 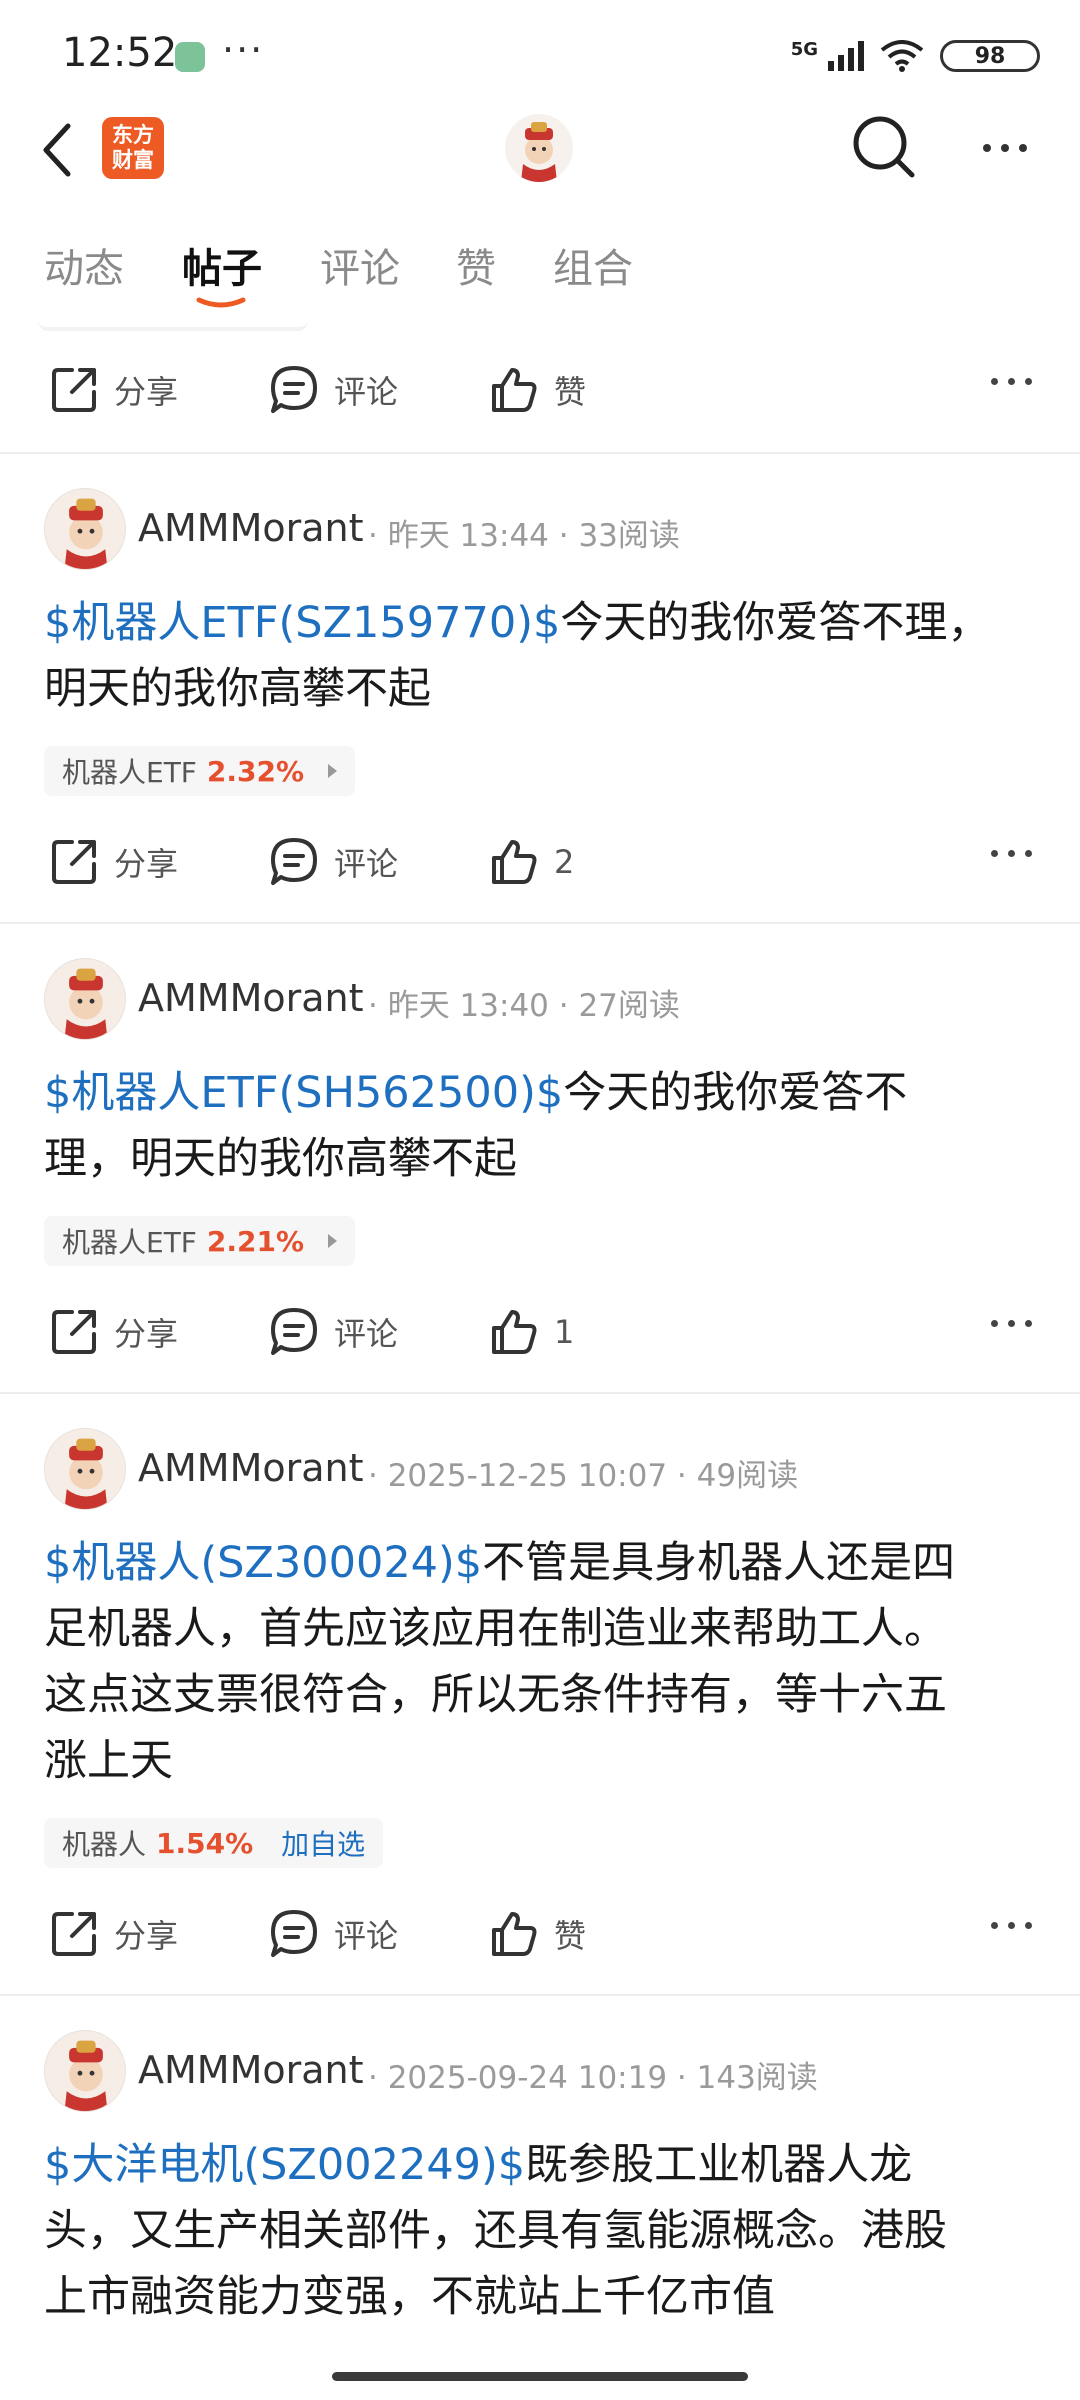 I want to click on search-icon, so click(x=884, y=147).